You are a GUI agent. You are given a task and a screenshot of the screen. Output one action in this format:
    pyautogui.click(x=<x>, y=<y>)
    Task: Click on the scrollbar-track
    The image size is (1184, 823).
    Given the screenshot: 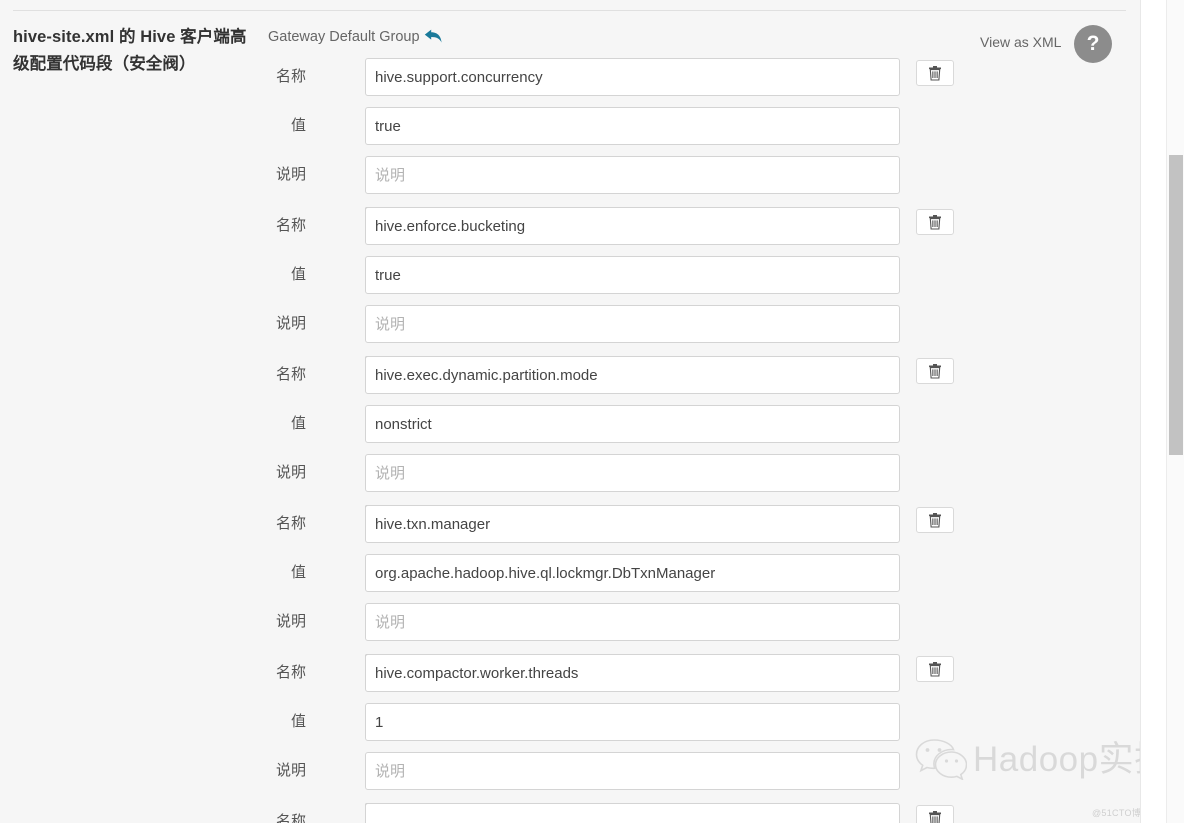 What is the action you would take?
    pyautogui.click(x=1175, y=411)
    